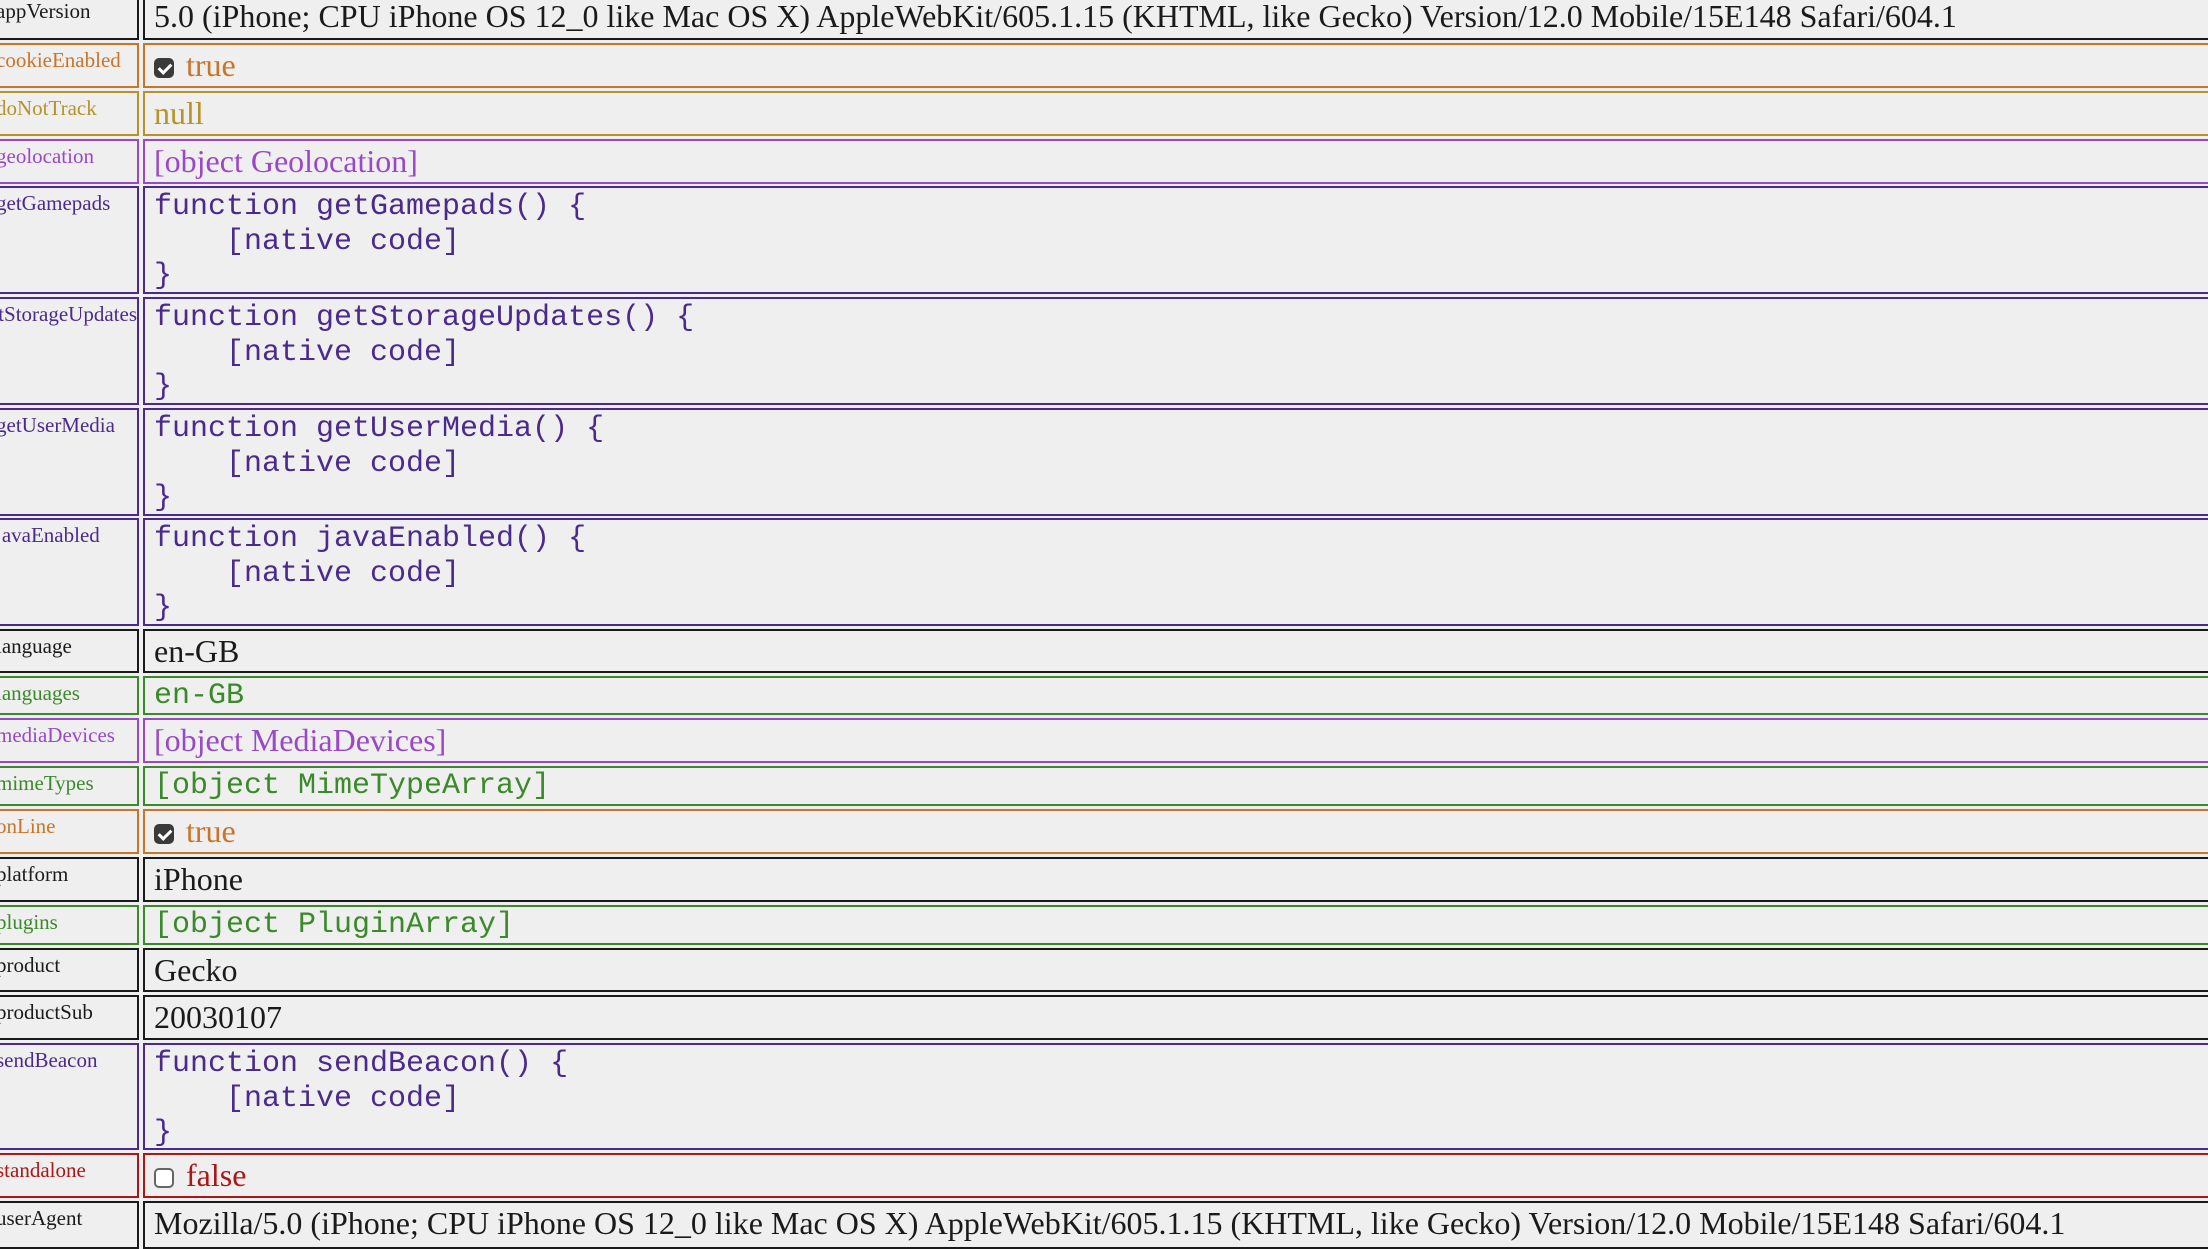 This screenshot has height=1249, width=2208. Describe the element at coordinates (69, 20) in the screenshot. I see `property-name: appVersion` at that location.